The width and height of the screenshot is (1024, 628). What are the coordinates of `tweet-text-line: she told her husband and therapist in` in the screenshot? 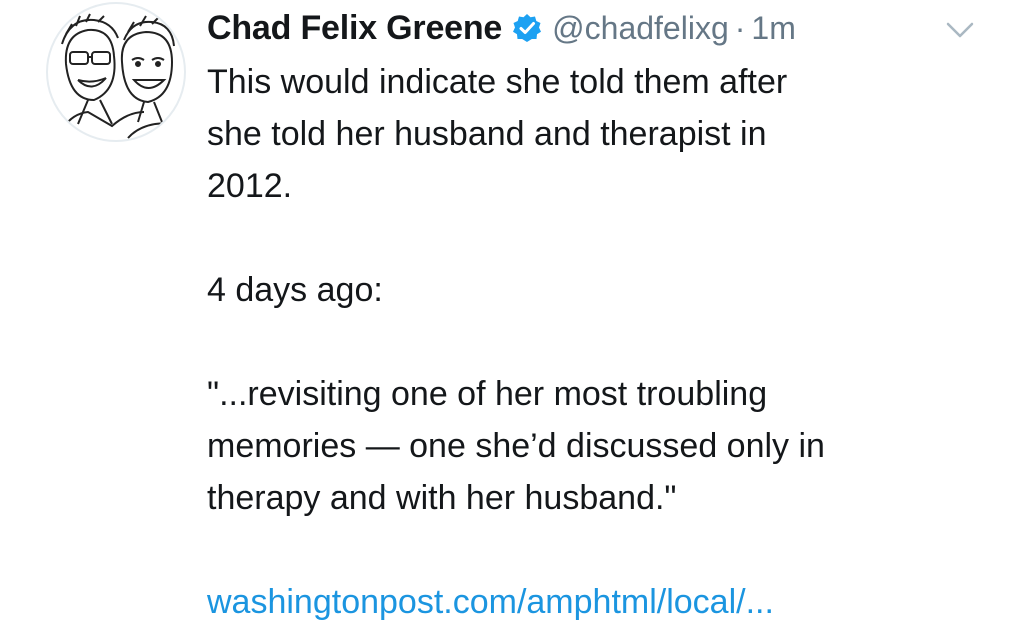 It's located at (487, 134).